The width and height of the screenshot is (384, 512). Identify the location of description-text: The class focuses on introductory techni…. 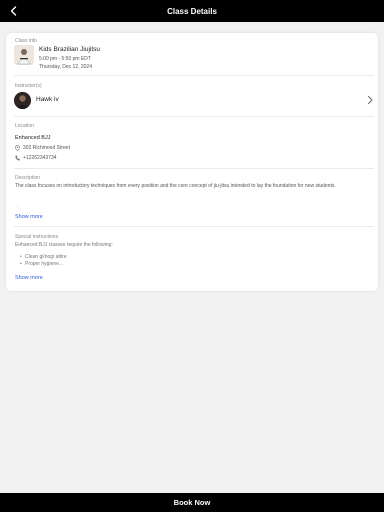
(175, 186).